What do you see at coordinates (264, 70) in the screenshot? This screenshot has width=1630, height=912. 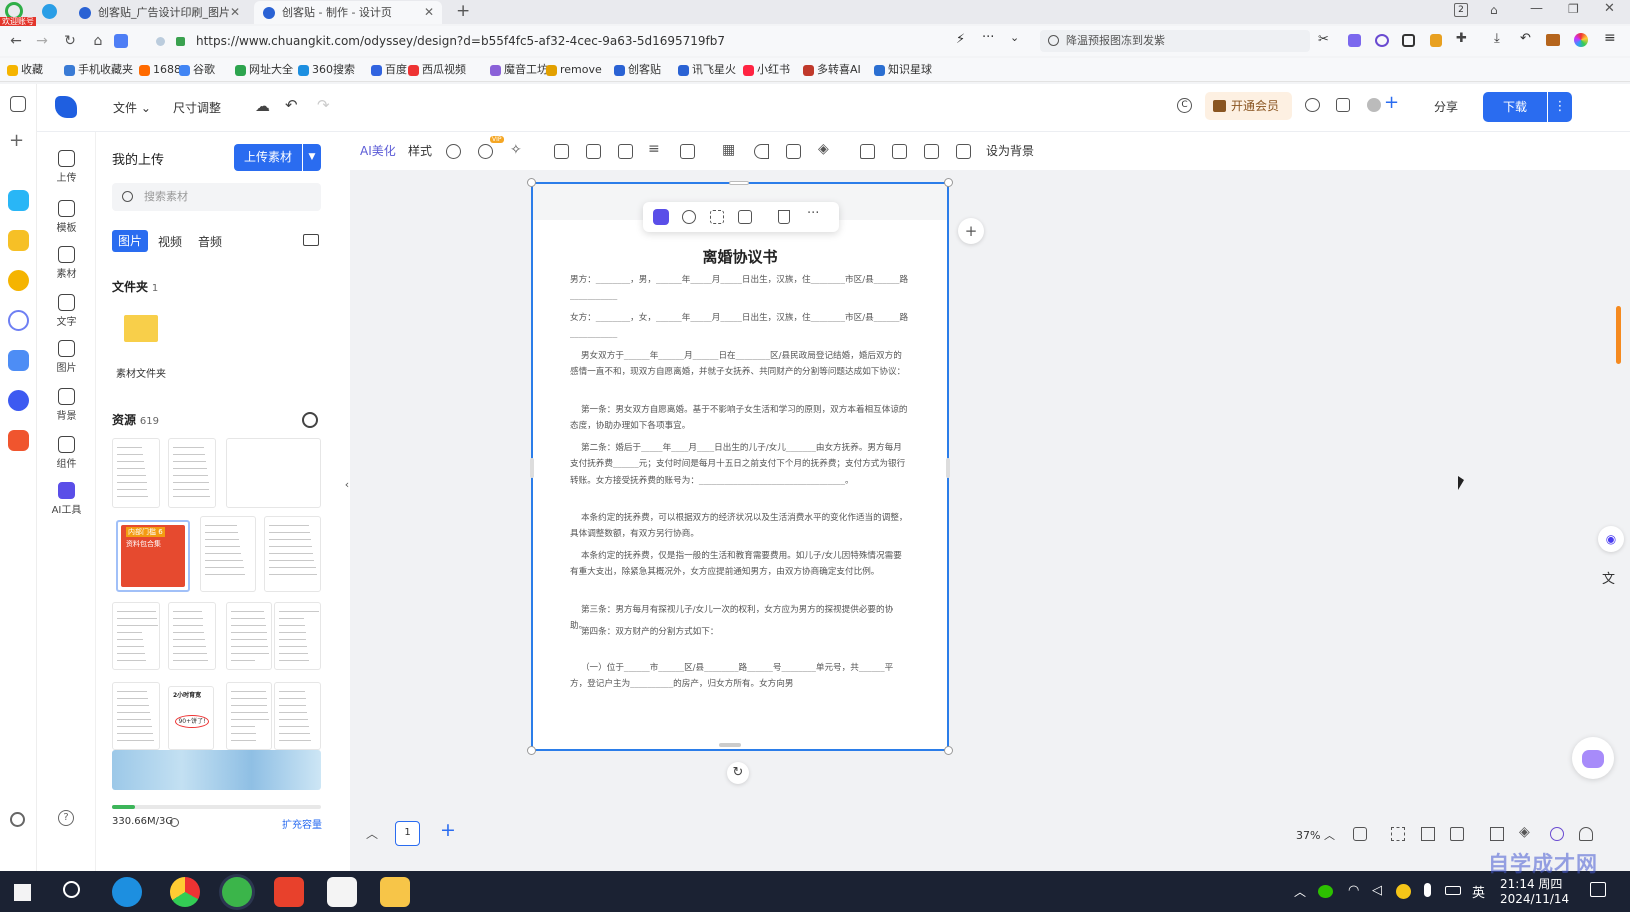 I see `bookmark-item: 网址大全` at bounding box center [264, 70].